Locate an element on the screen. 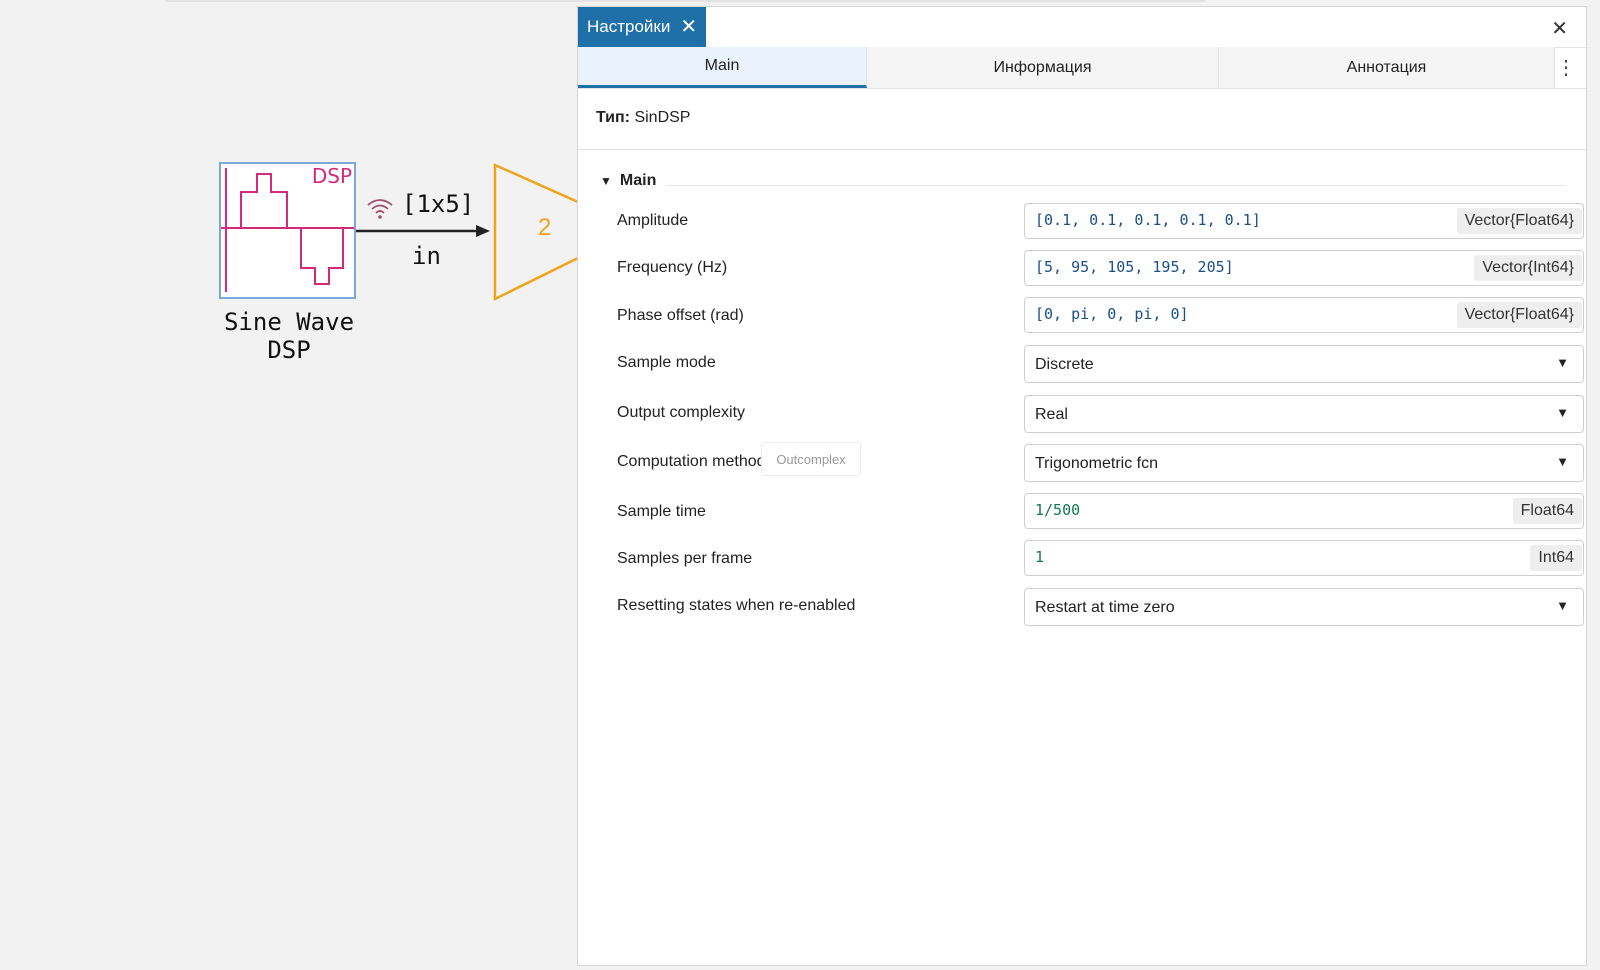  tooltip-text: Outcomplex is located at coordinates (811, 459).